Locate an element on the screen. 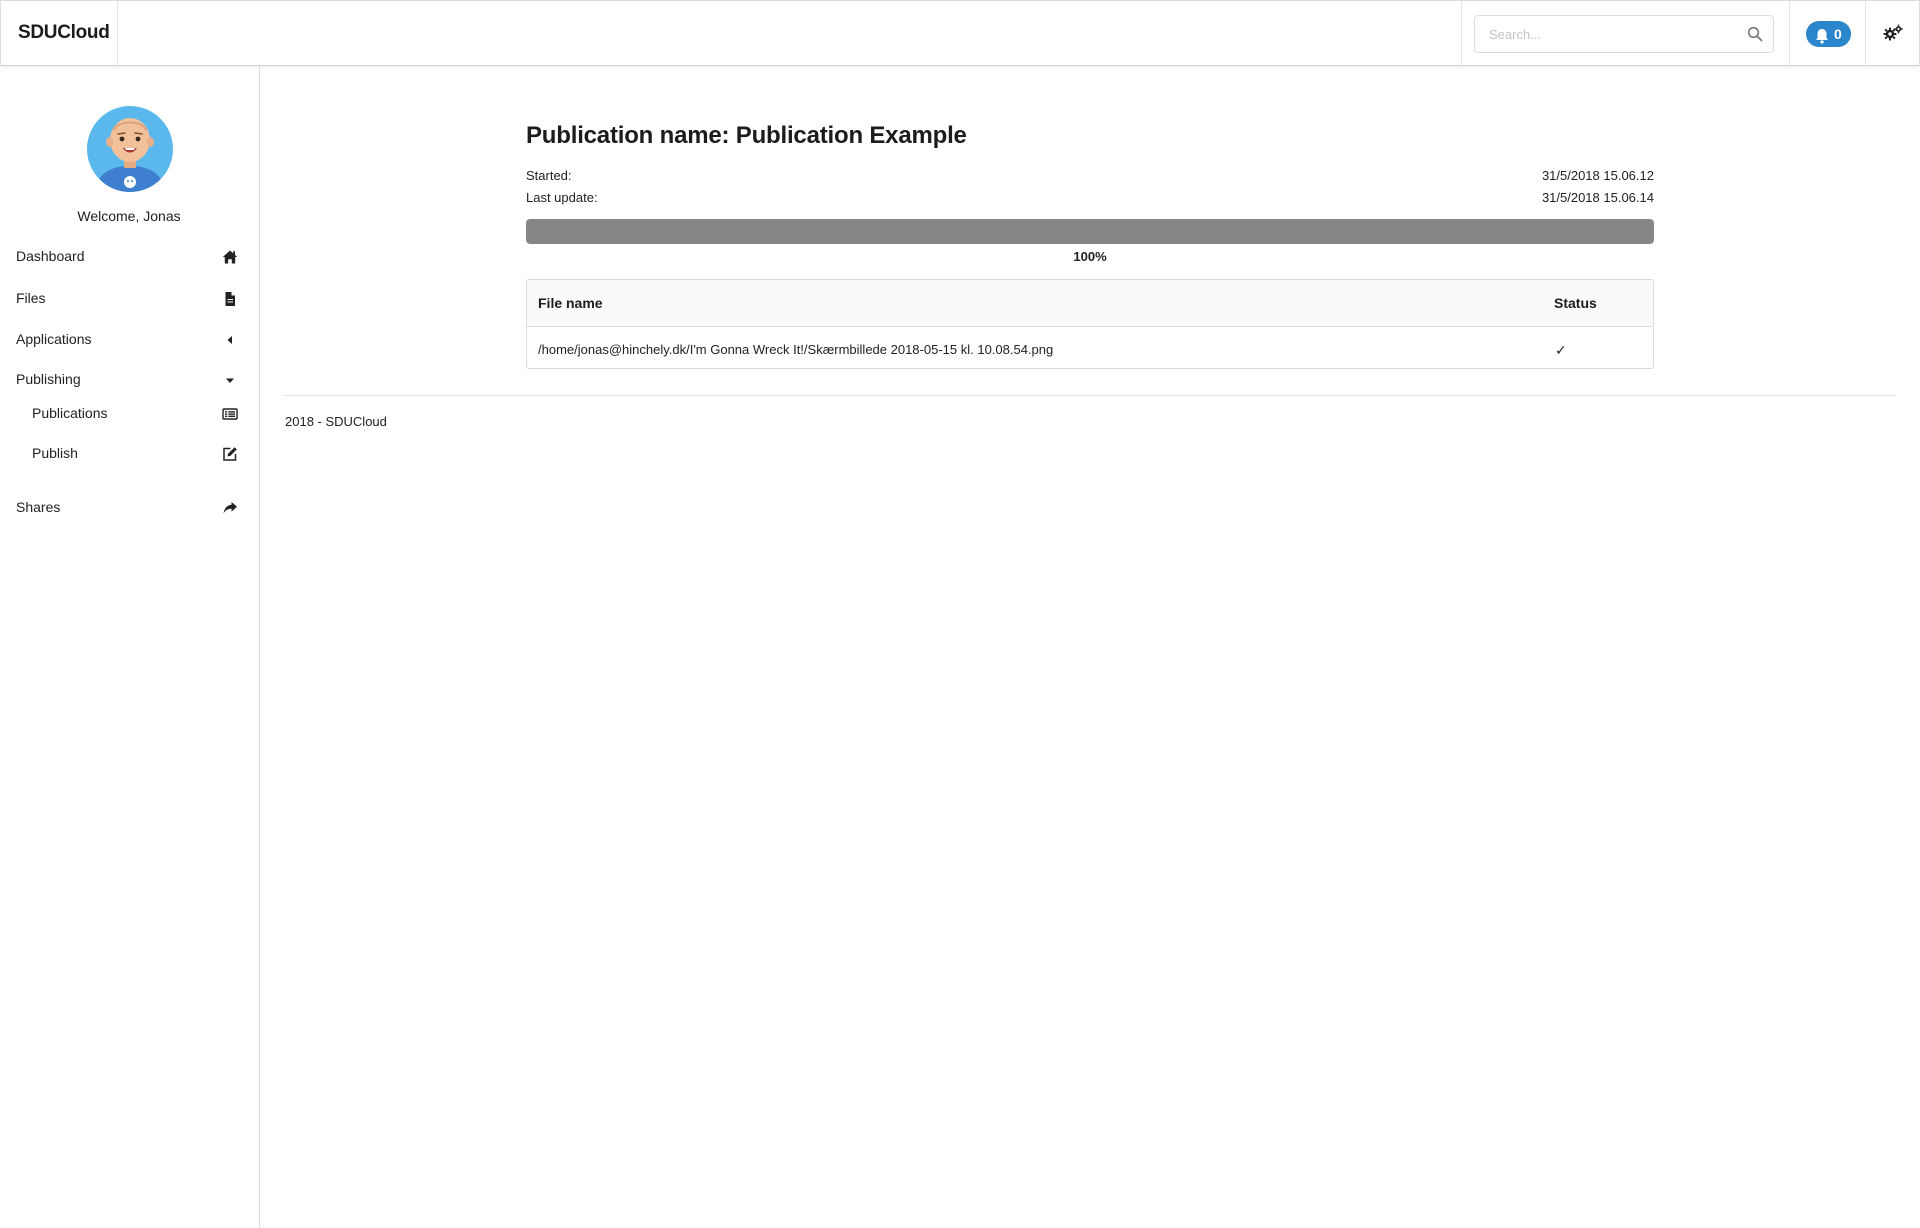  progress-text: 100% is located at coordinates (1090, 256).